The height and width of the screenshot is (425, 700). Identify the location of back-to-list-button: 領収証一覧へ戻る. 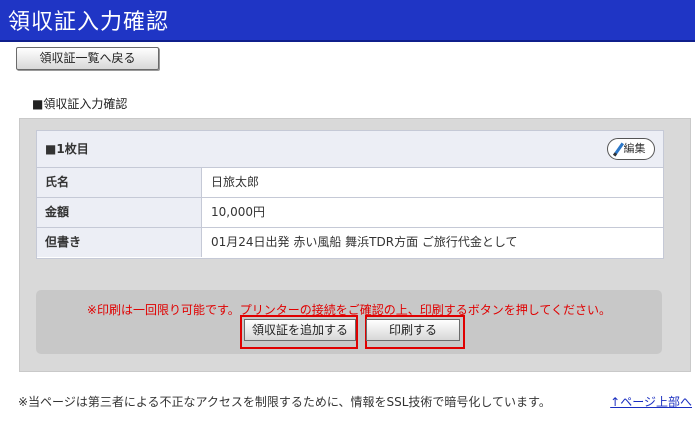
(87, 58).